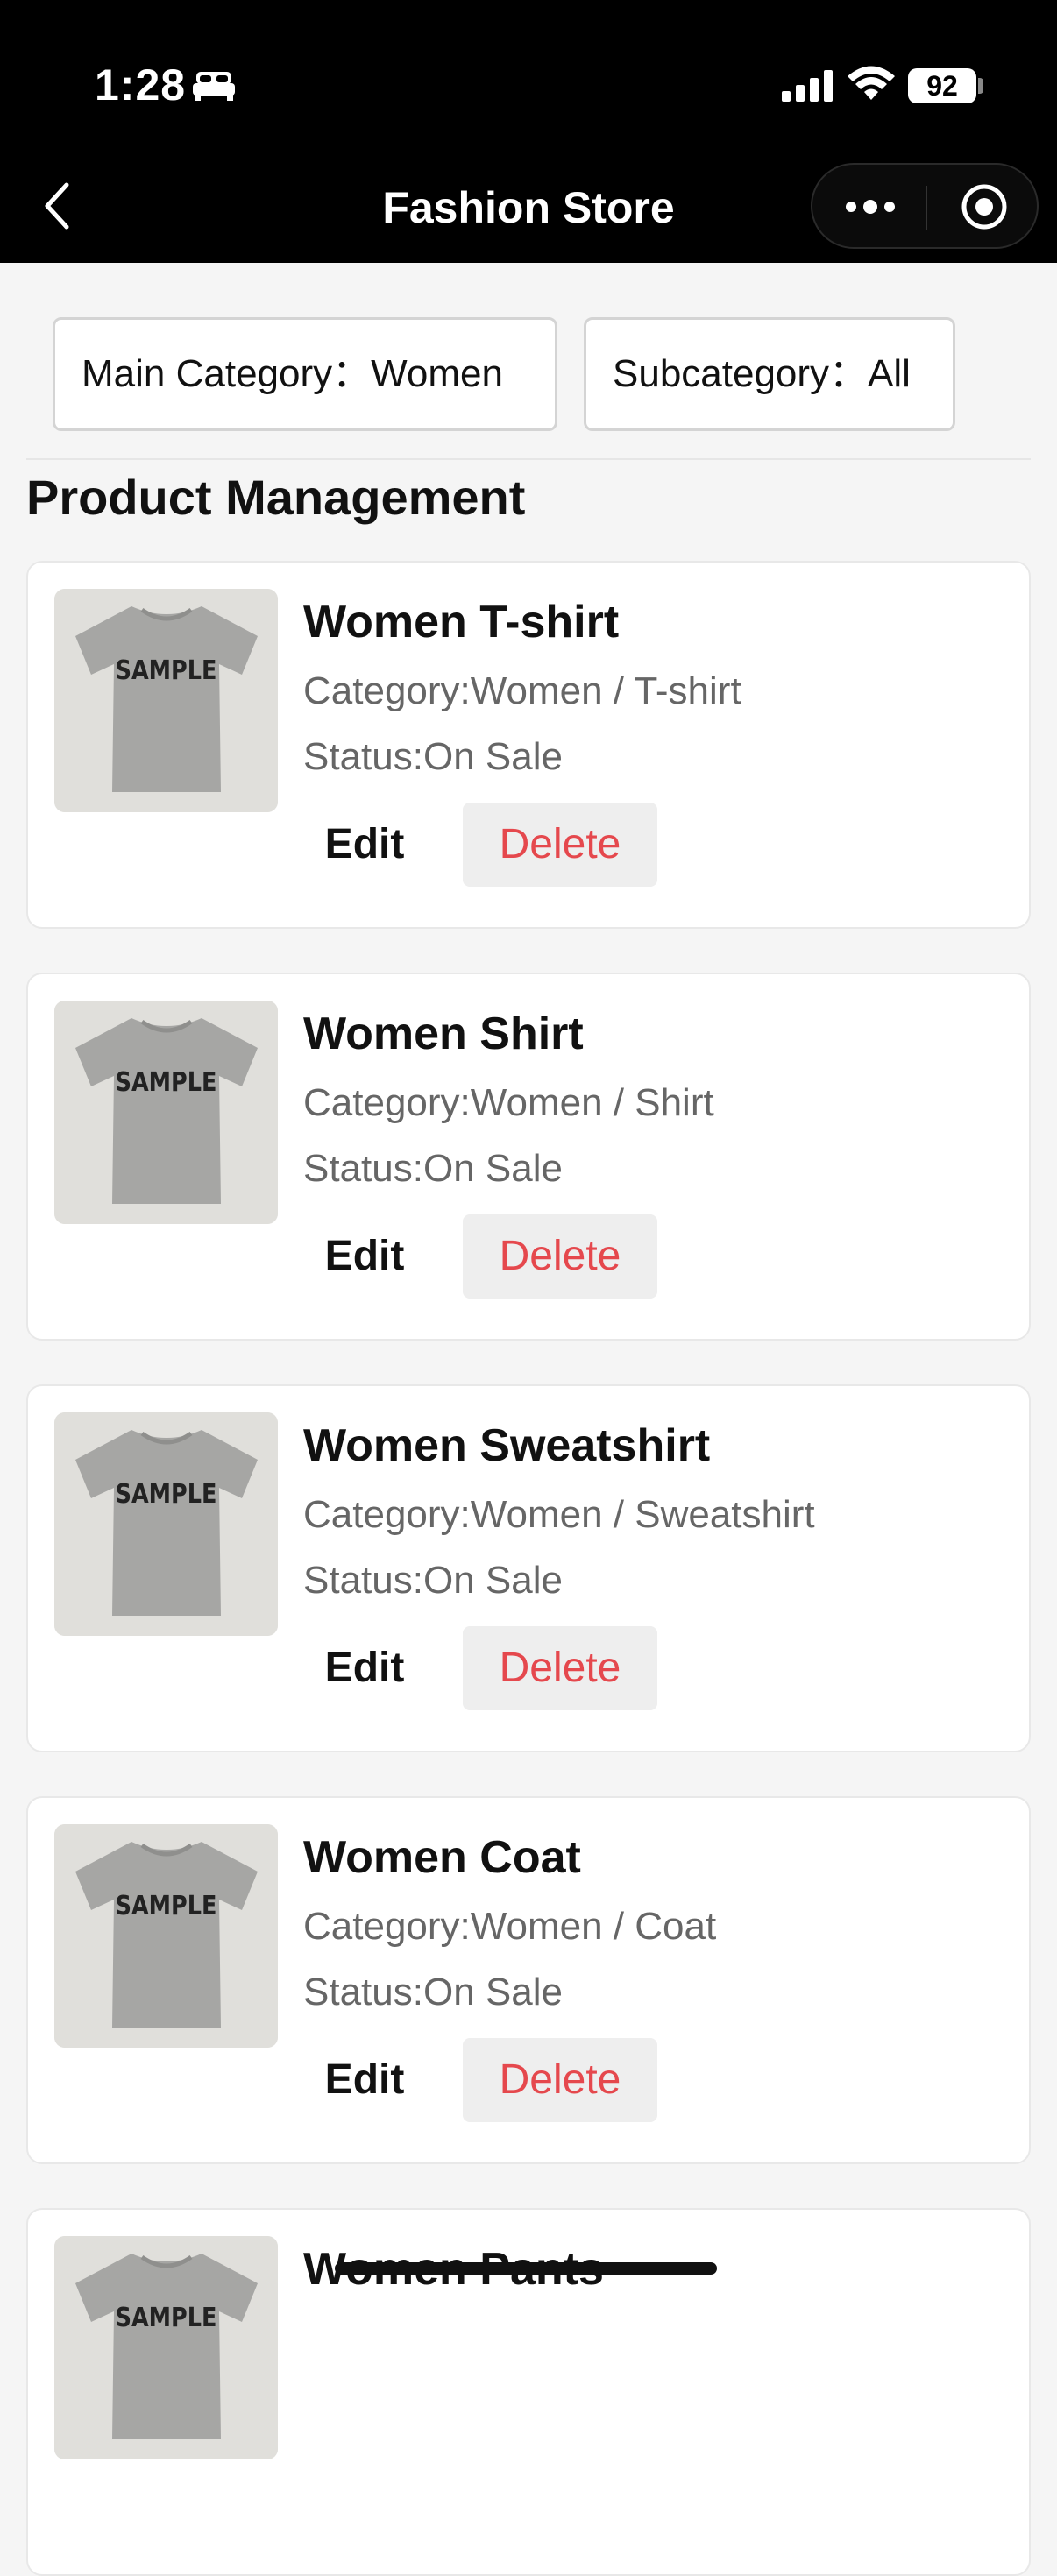  Describe the element at coordinates (276, 497) in the screenshot. I see `section-title: Product Management` at that location.